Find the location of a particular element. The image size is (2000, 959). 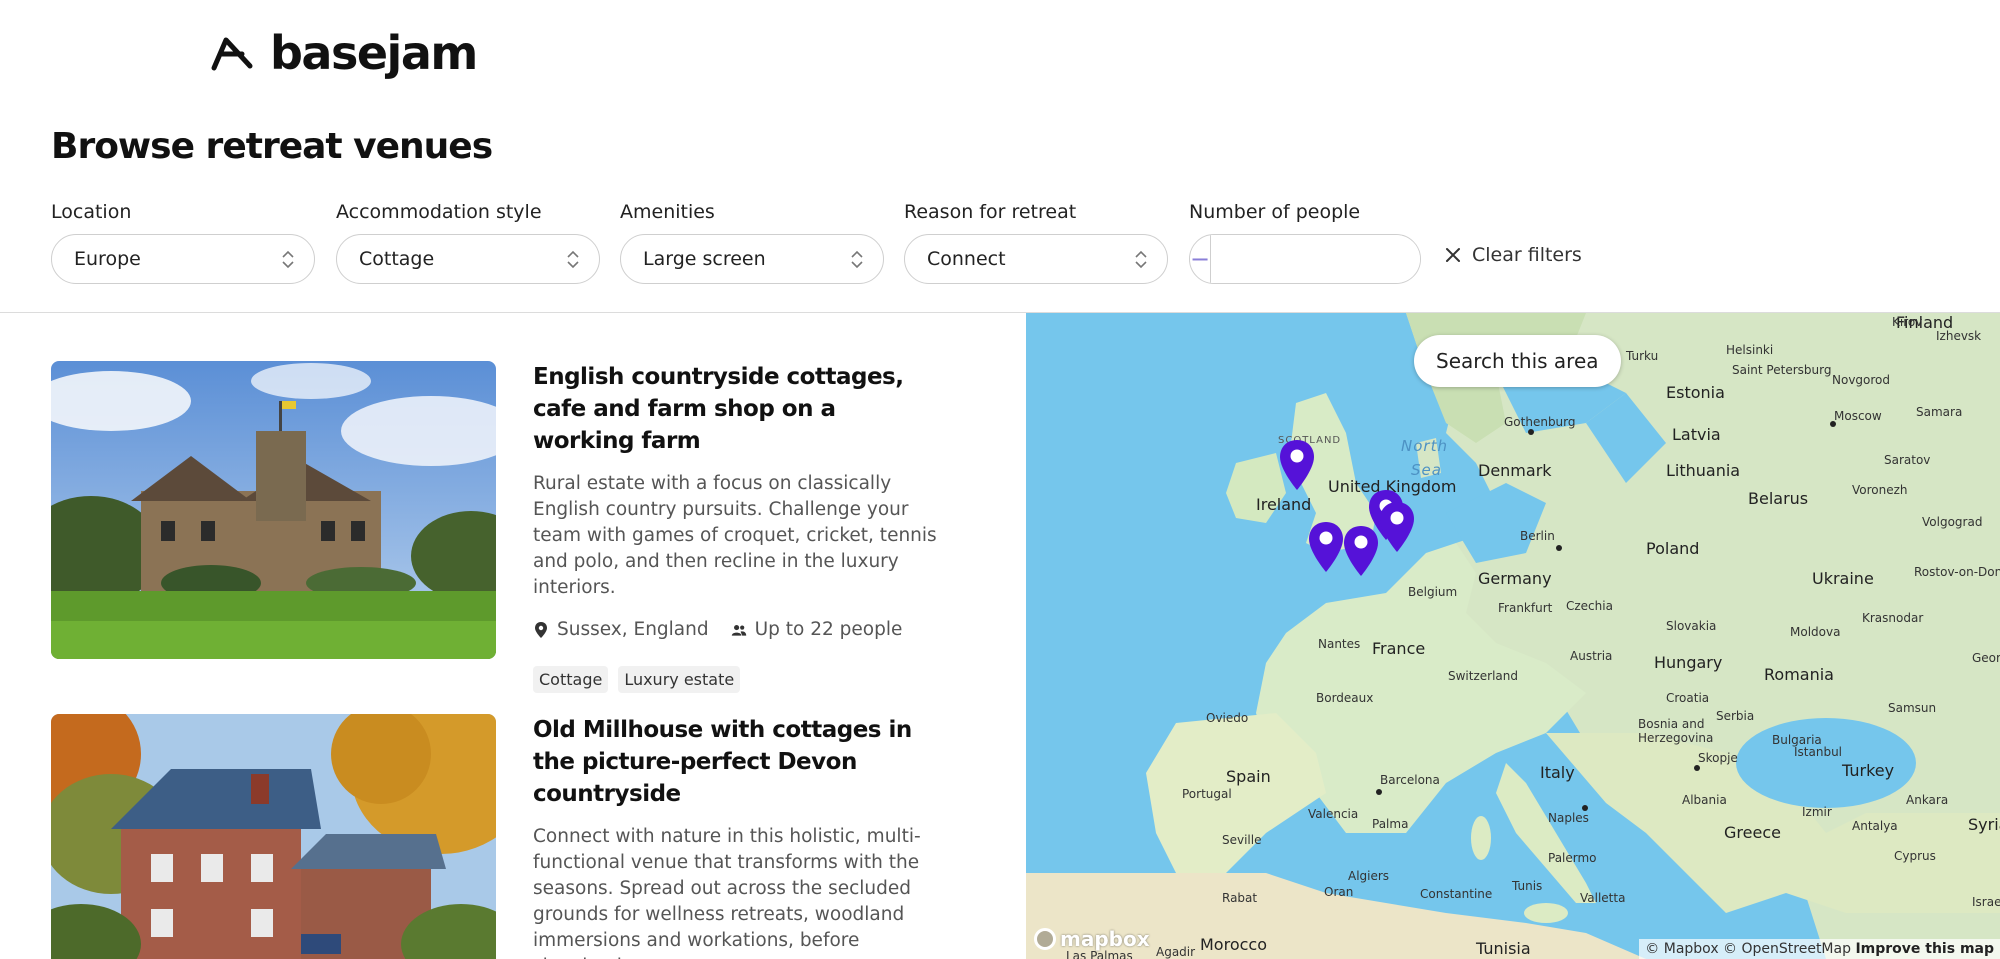

map-label: Hungary is located at coordinates (1688, 662).